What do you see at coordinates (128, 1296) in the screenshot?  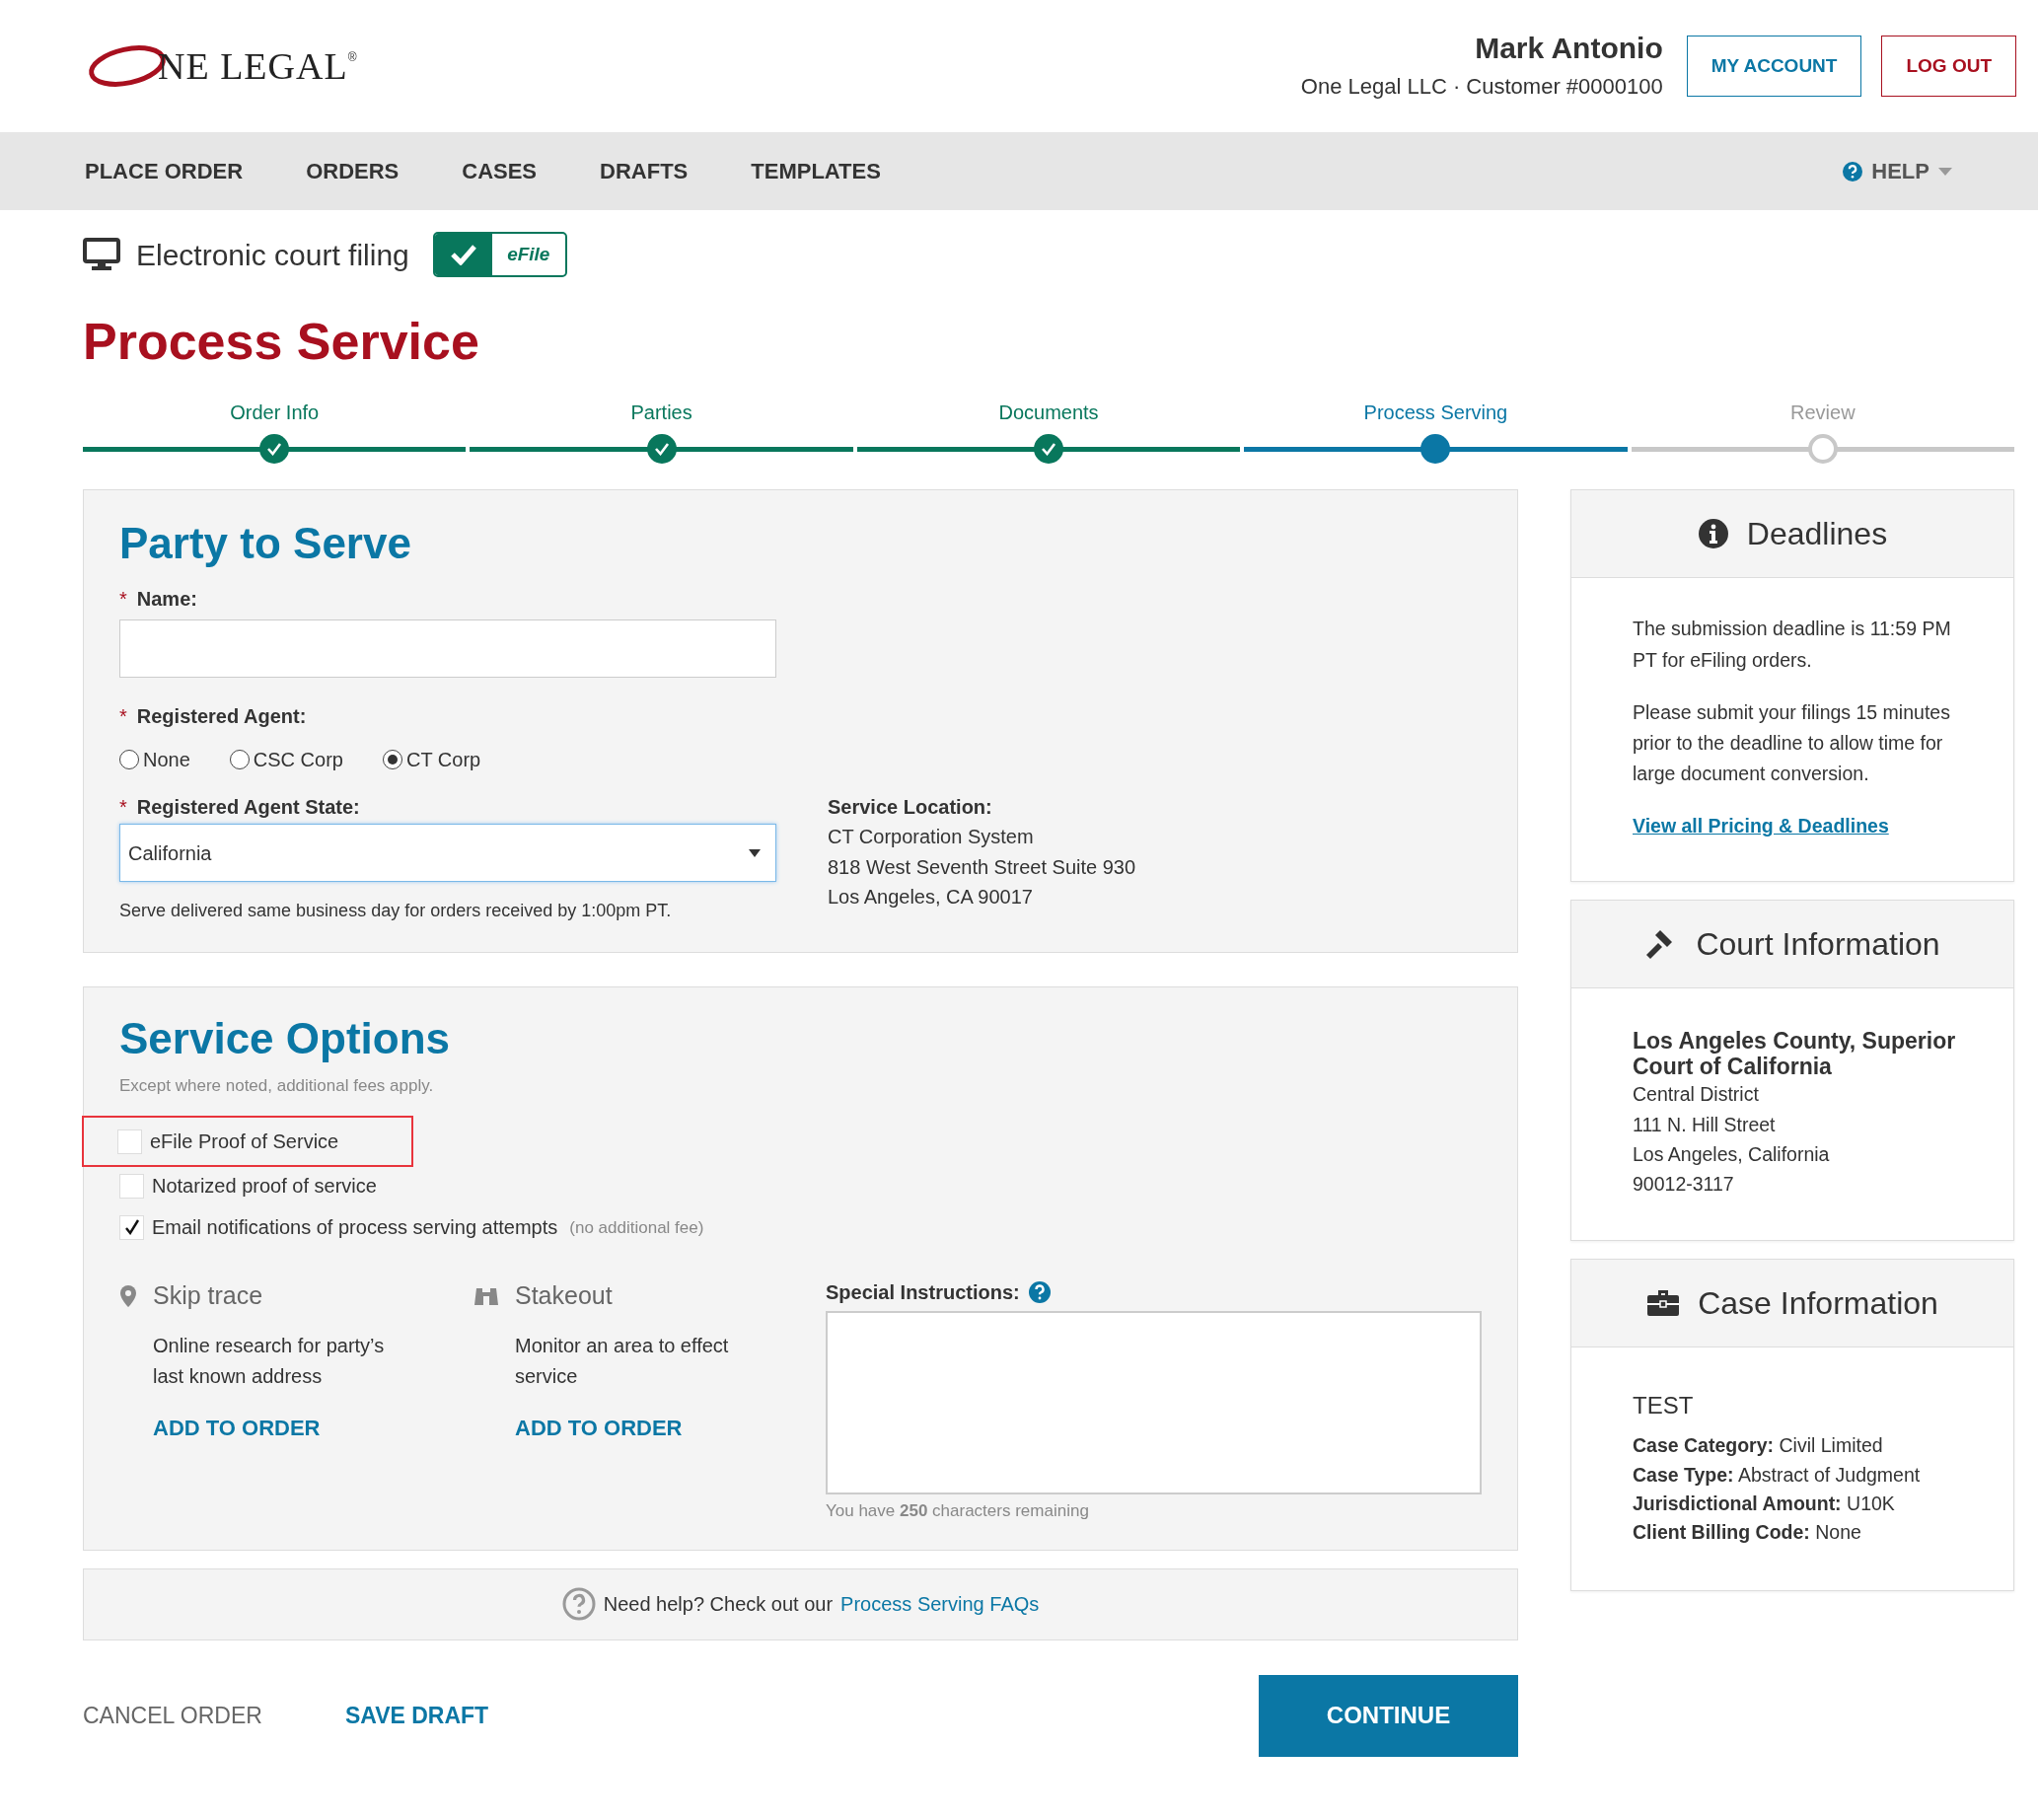 I see `map-pin-icon` at bounding box center [128, 1296].